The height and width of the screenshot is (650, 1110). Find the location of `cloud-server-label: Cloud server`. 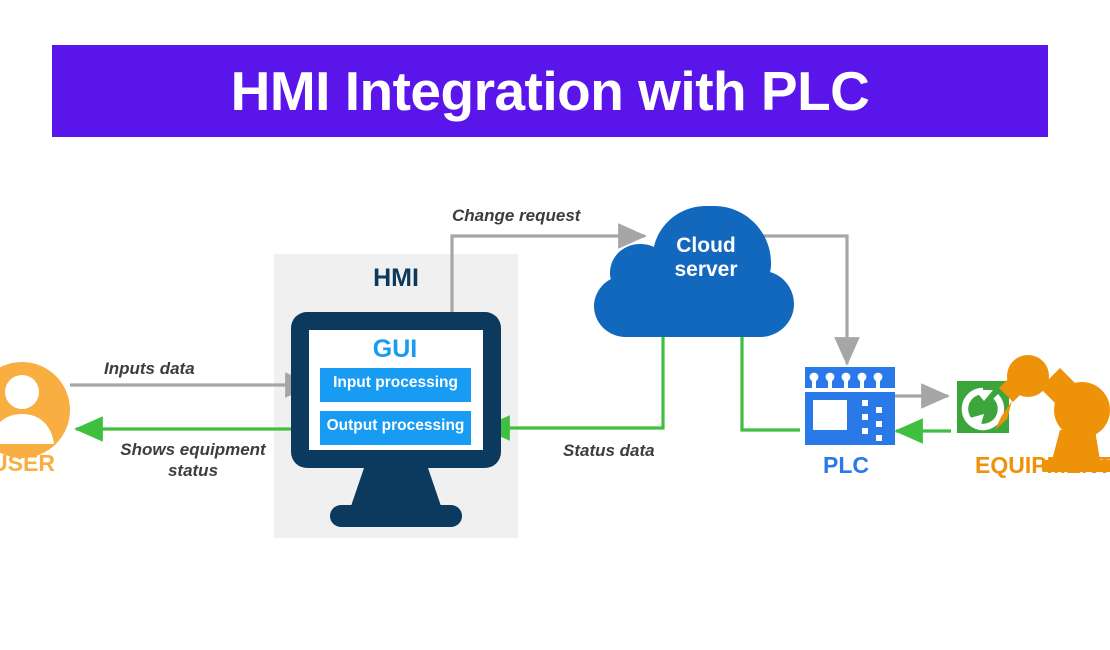

cloud-server-label: Cloud server is located at coordinates (706, 257).